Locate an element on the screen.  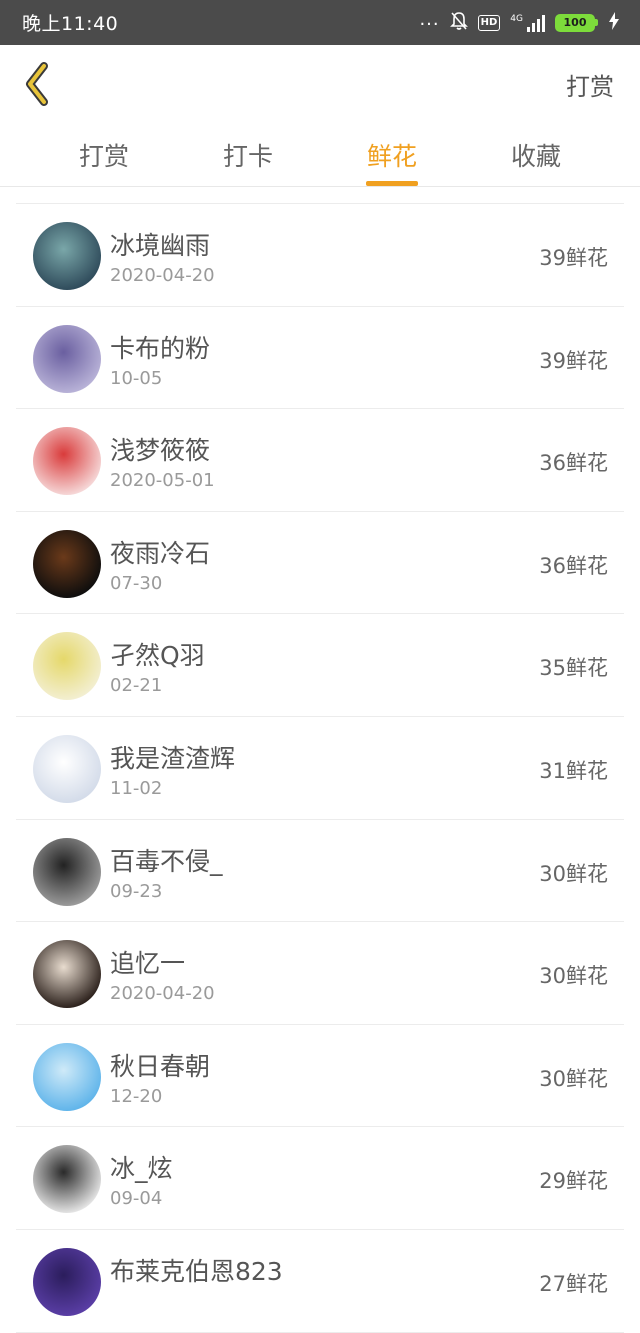
gift-date: 07-30 is located at coordinates (136, 583).